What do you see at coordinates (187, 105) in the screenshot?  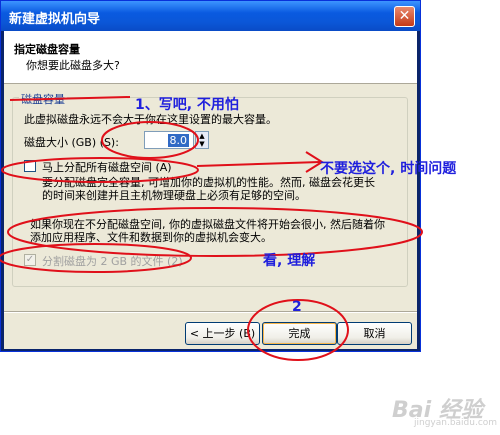 I see `annotation-write: 1、写吧, 不用怕` at bounding box center [187, 105].